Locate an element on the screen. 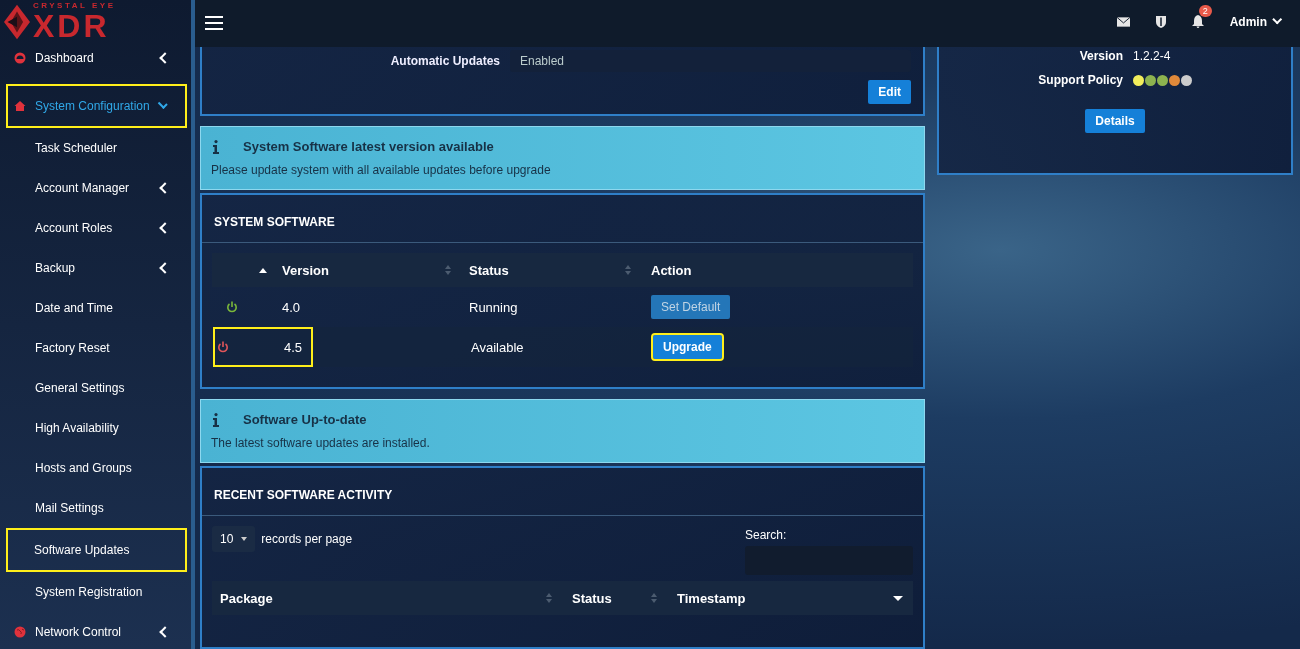  page-size-dropdown: 10 is located at coordinates (234, 539).